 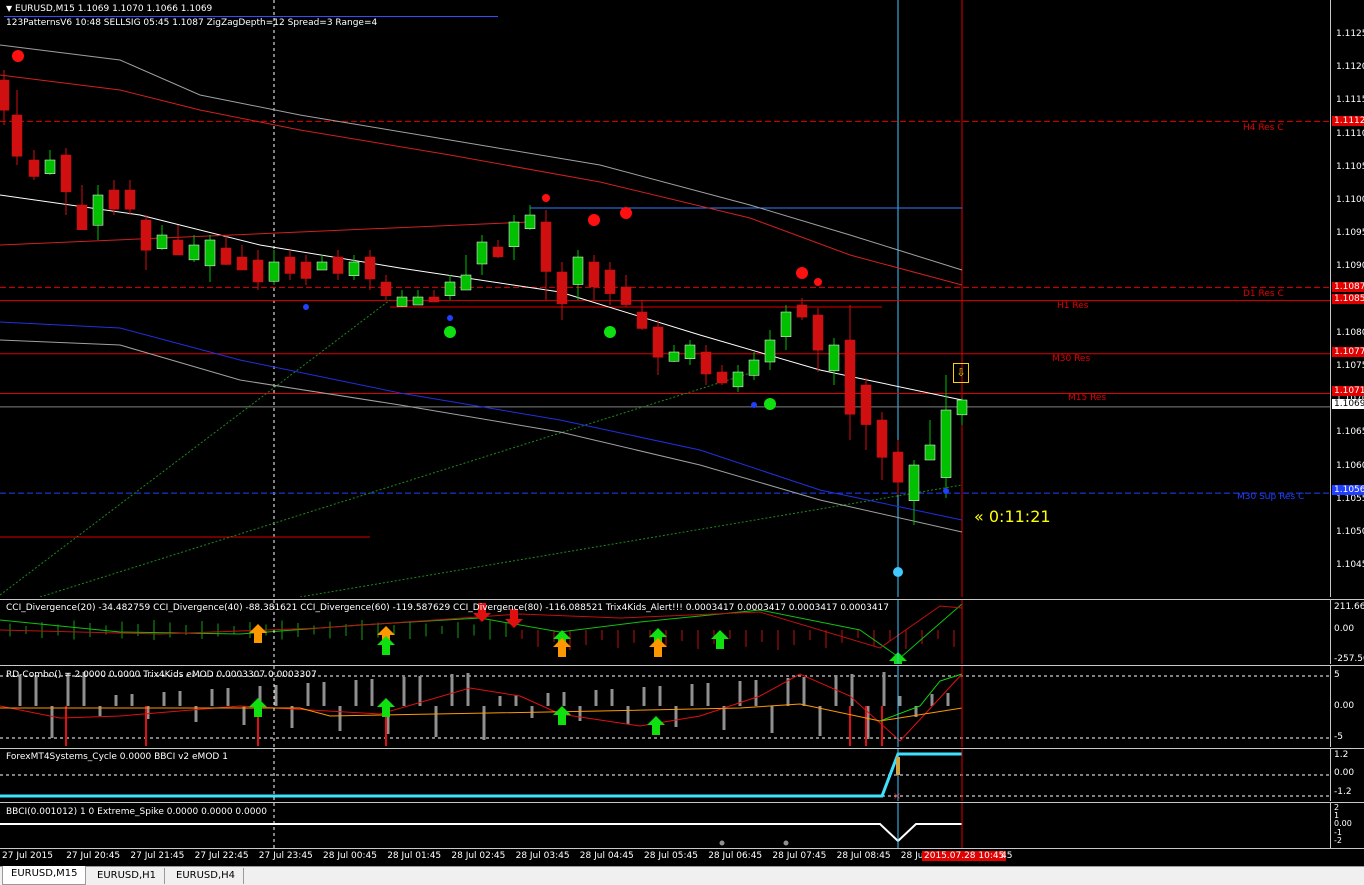 What do you see at coordinates (44, 875) in the screenshot?
I see `tab-eurusd-m15: EURUSD,M15` at bounding box center [44, 875].